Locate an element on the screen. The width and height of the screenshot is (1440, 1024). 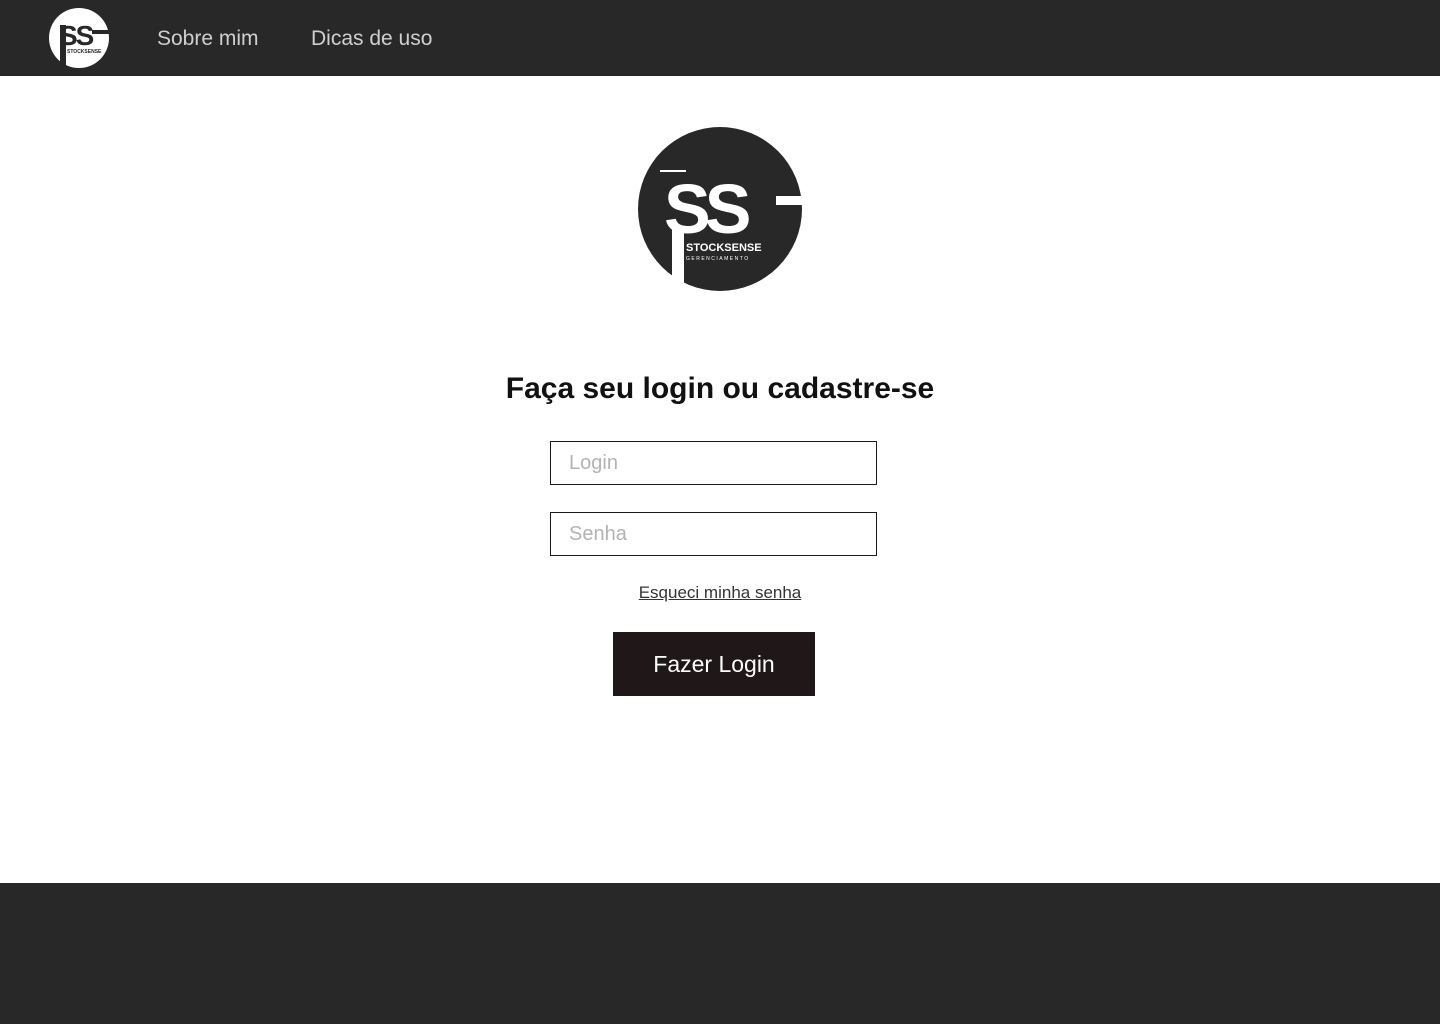
page-title: Faça seu login ou cadastre-se is located at coordinates (720, 388).